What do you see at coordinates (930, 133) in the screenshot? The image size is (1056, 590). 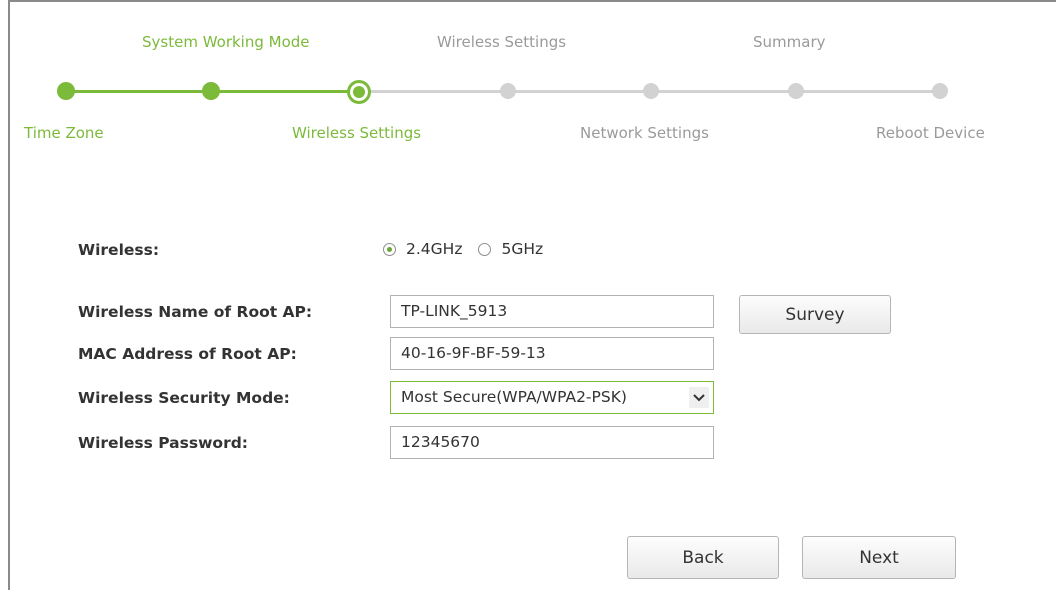 I see `step-reboot-device: Reboot Device` at bounding box center [930, 133].